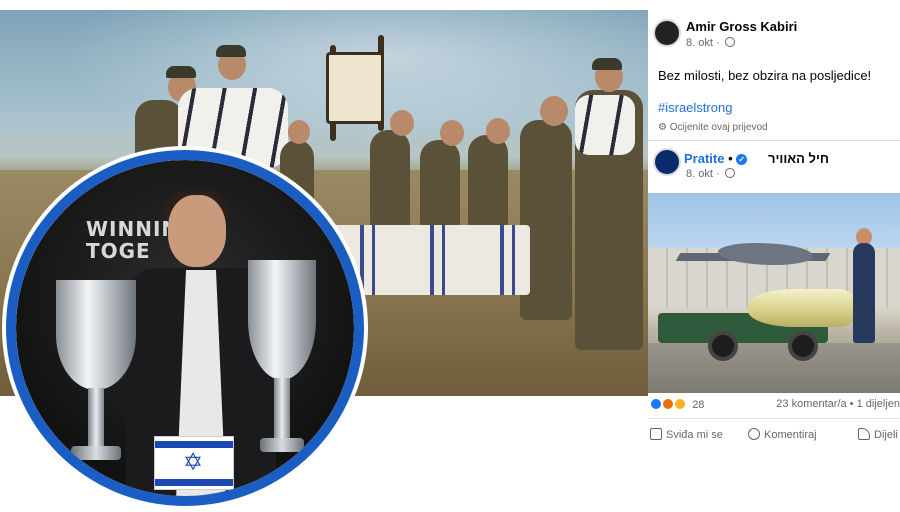  Describe the element at coordinates (133, 240) in the screenshot. I see `banner-text: WINNIN TOGE` at that location.